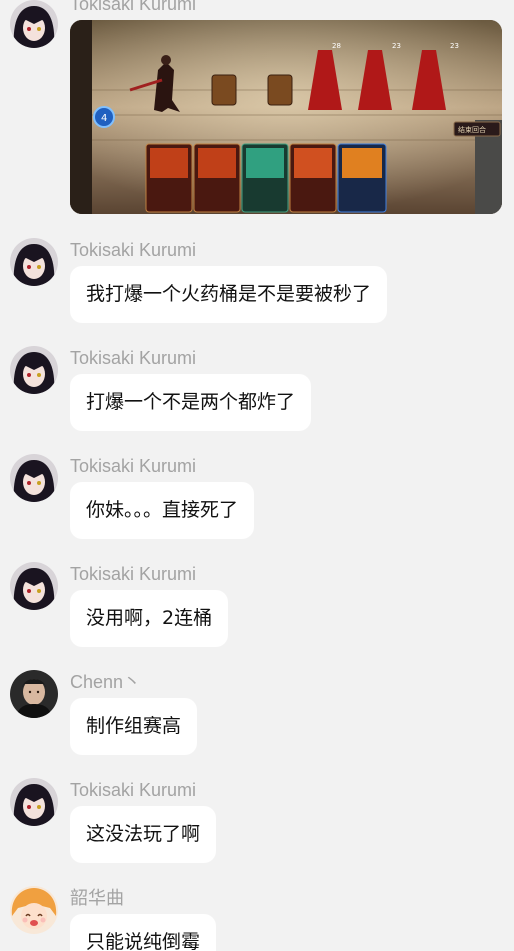 This screenshot has width=514, height=951. What do you see at coordinates (134, 726) in the screenshot?
I see `message-bubble: 制作组赛高` at bounding box center [134, 726].